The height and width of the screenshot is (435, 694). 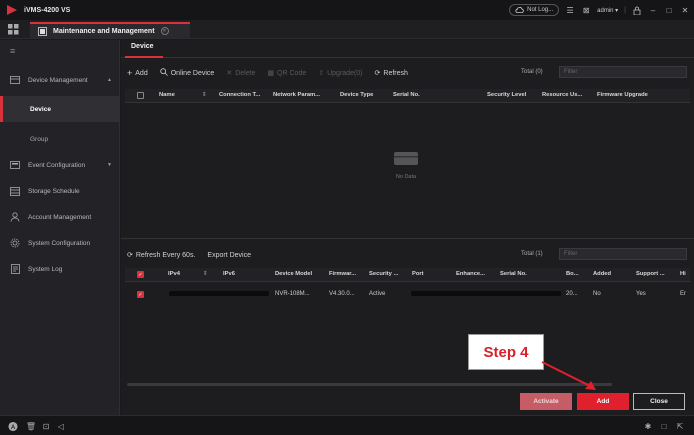 I want to click on column-header: IPv4, so click(x=174, y=274).